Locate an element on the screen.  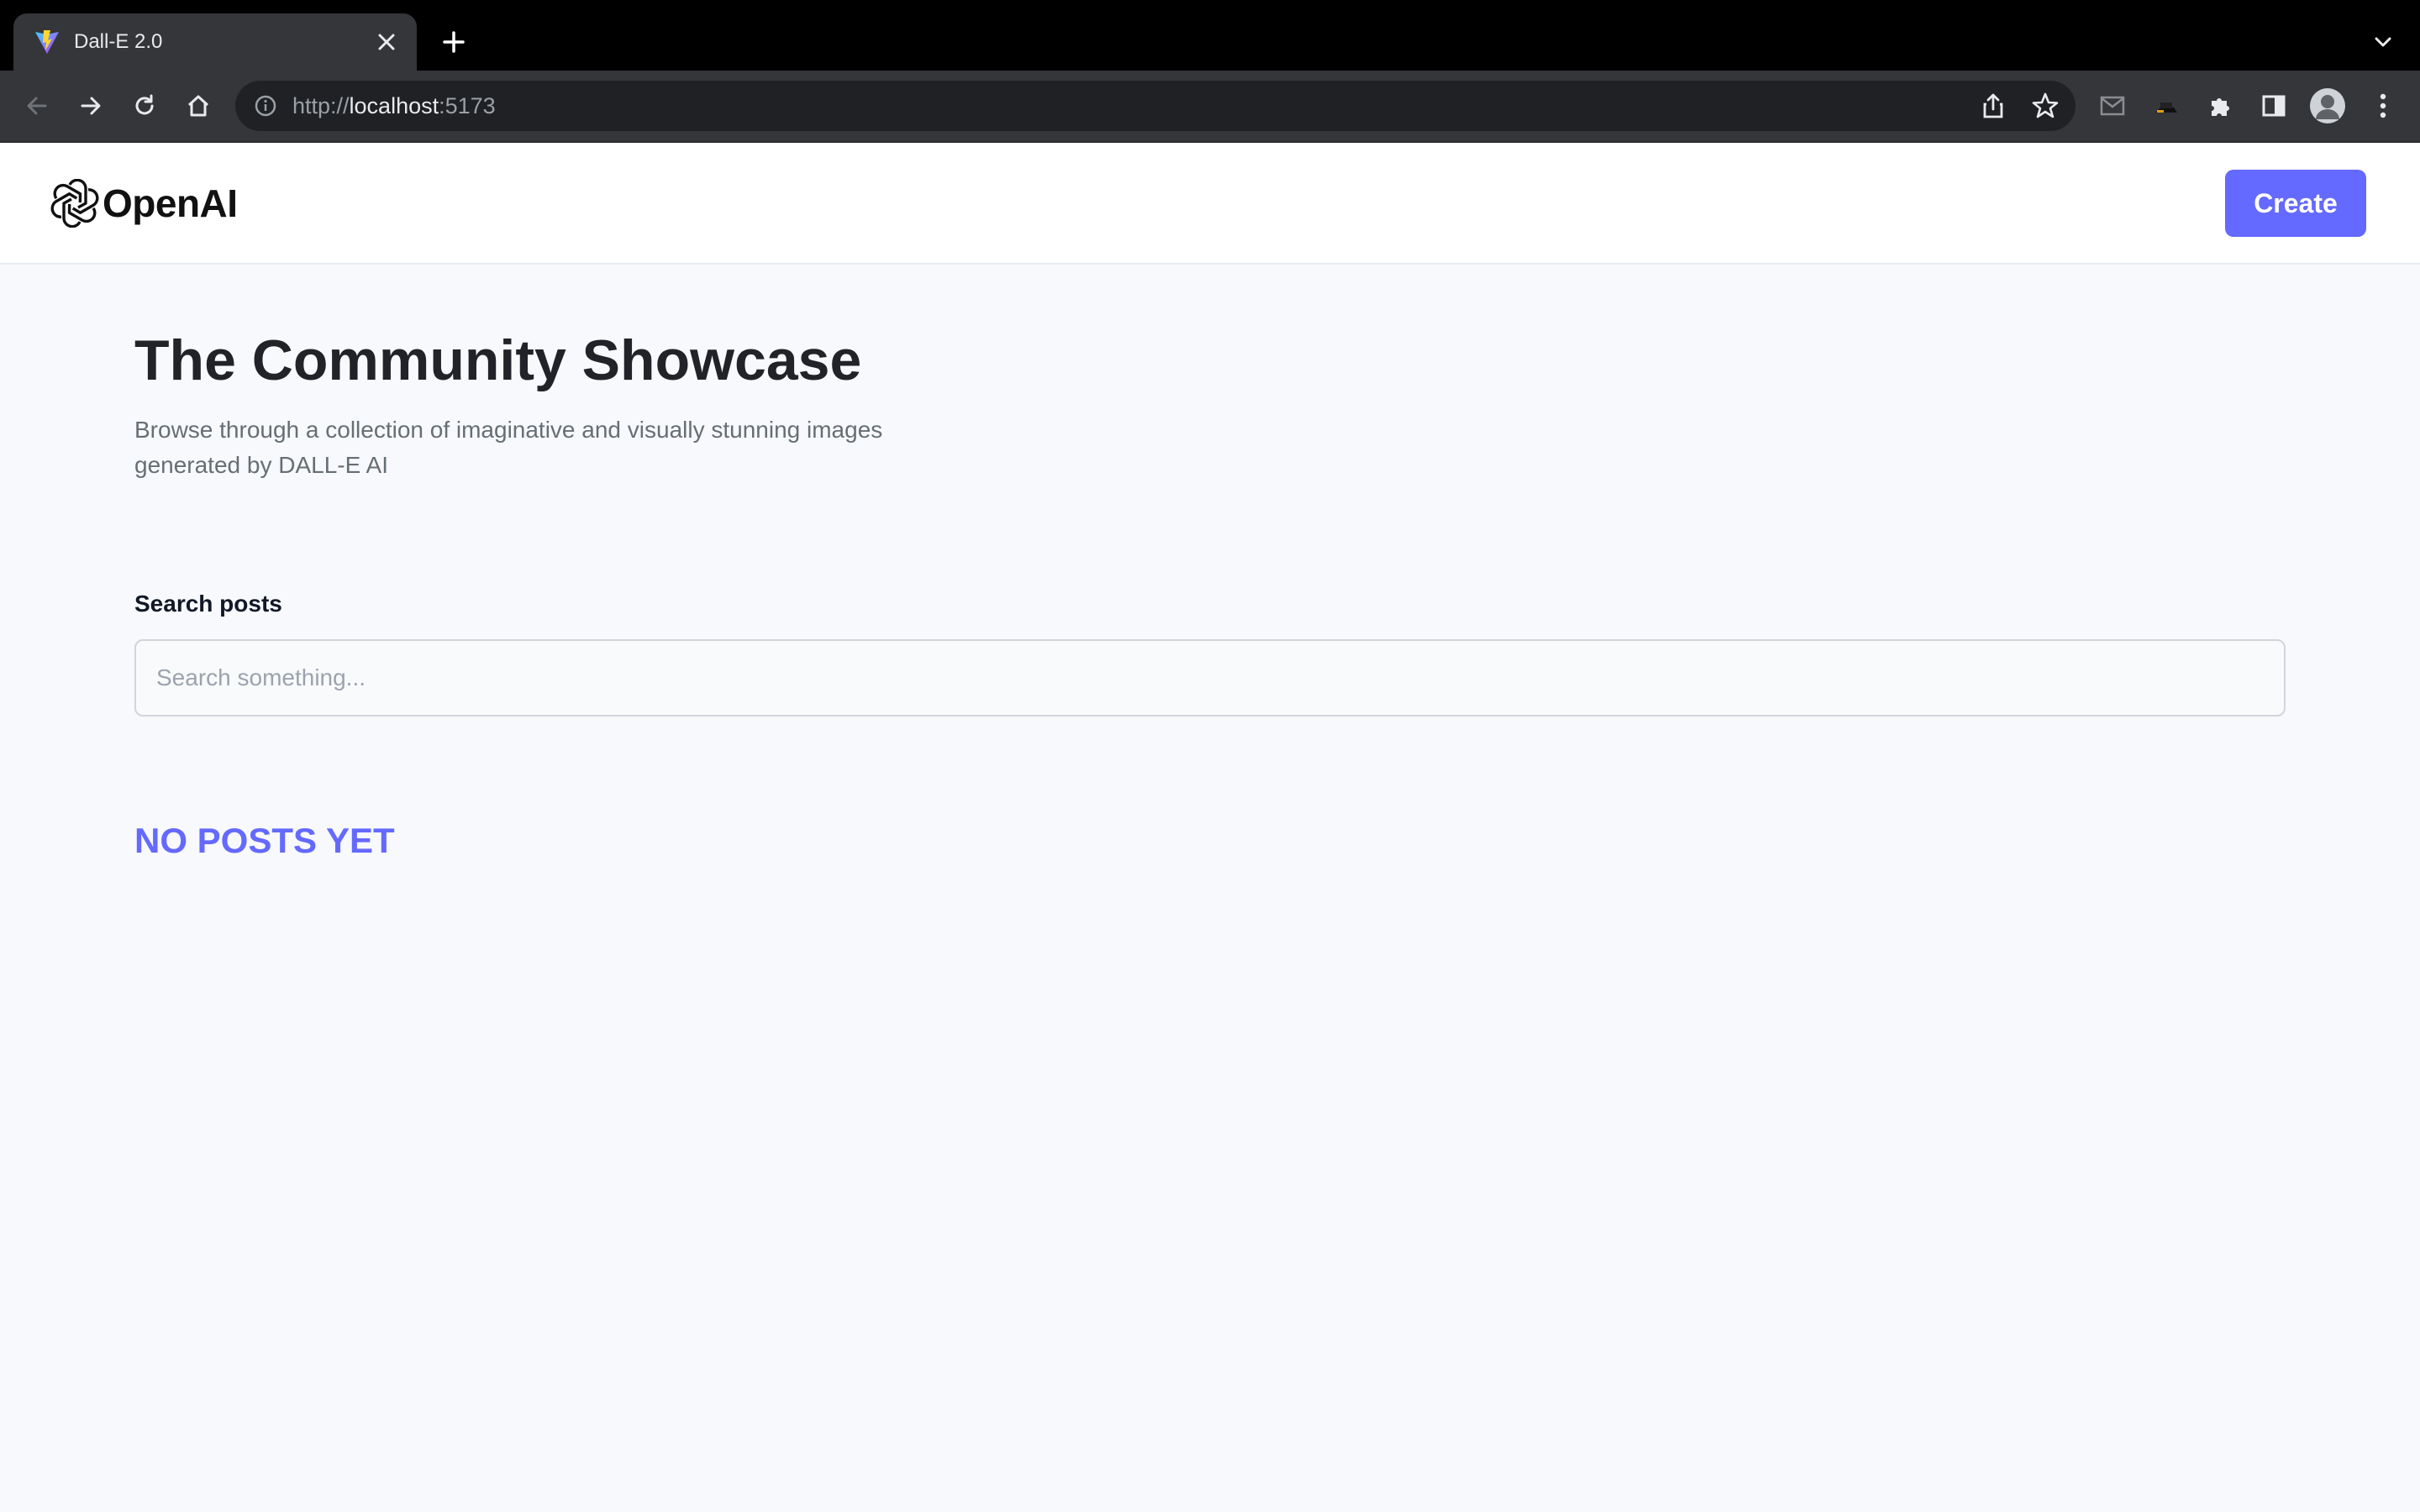
home-icon is located at coordinates (198, 106).